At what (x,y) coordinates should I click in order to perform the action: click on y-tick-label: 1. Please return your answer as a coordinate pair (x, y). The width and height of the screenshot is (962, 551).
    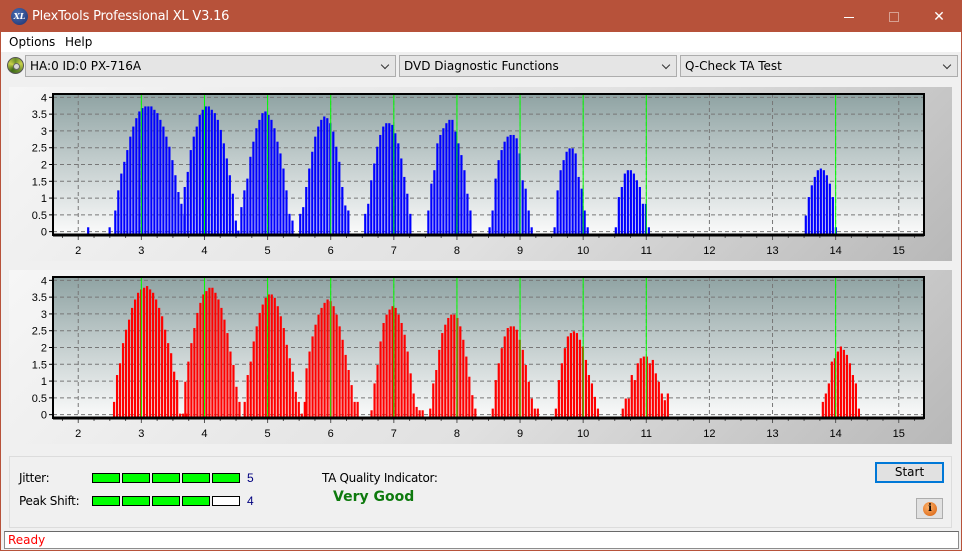
    Looking at the image, I should click on (44, 382).